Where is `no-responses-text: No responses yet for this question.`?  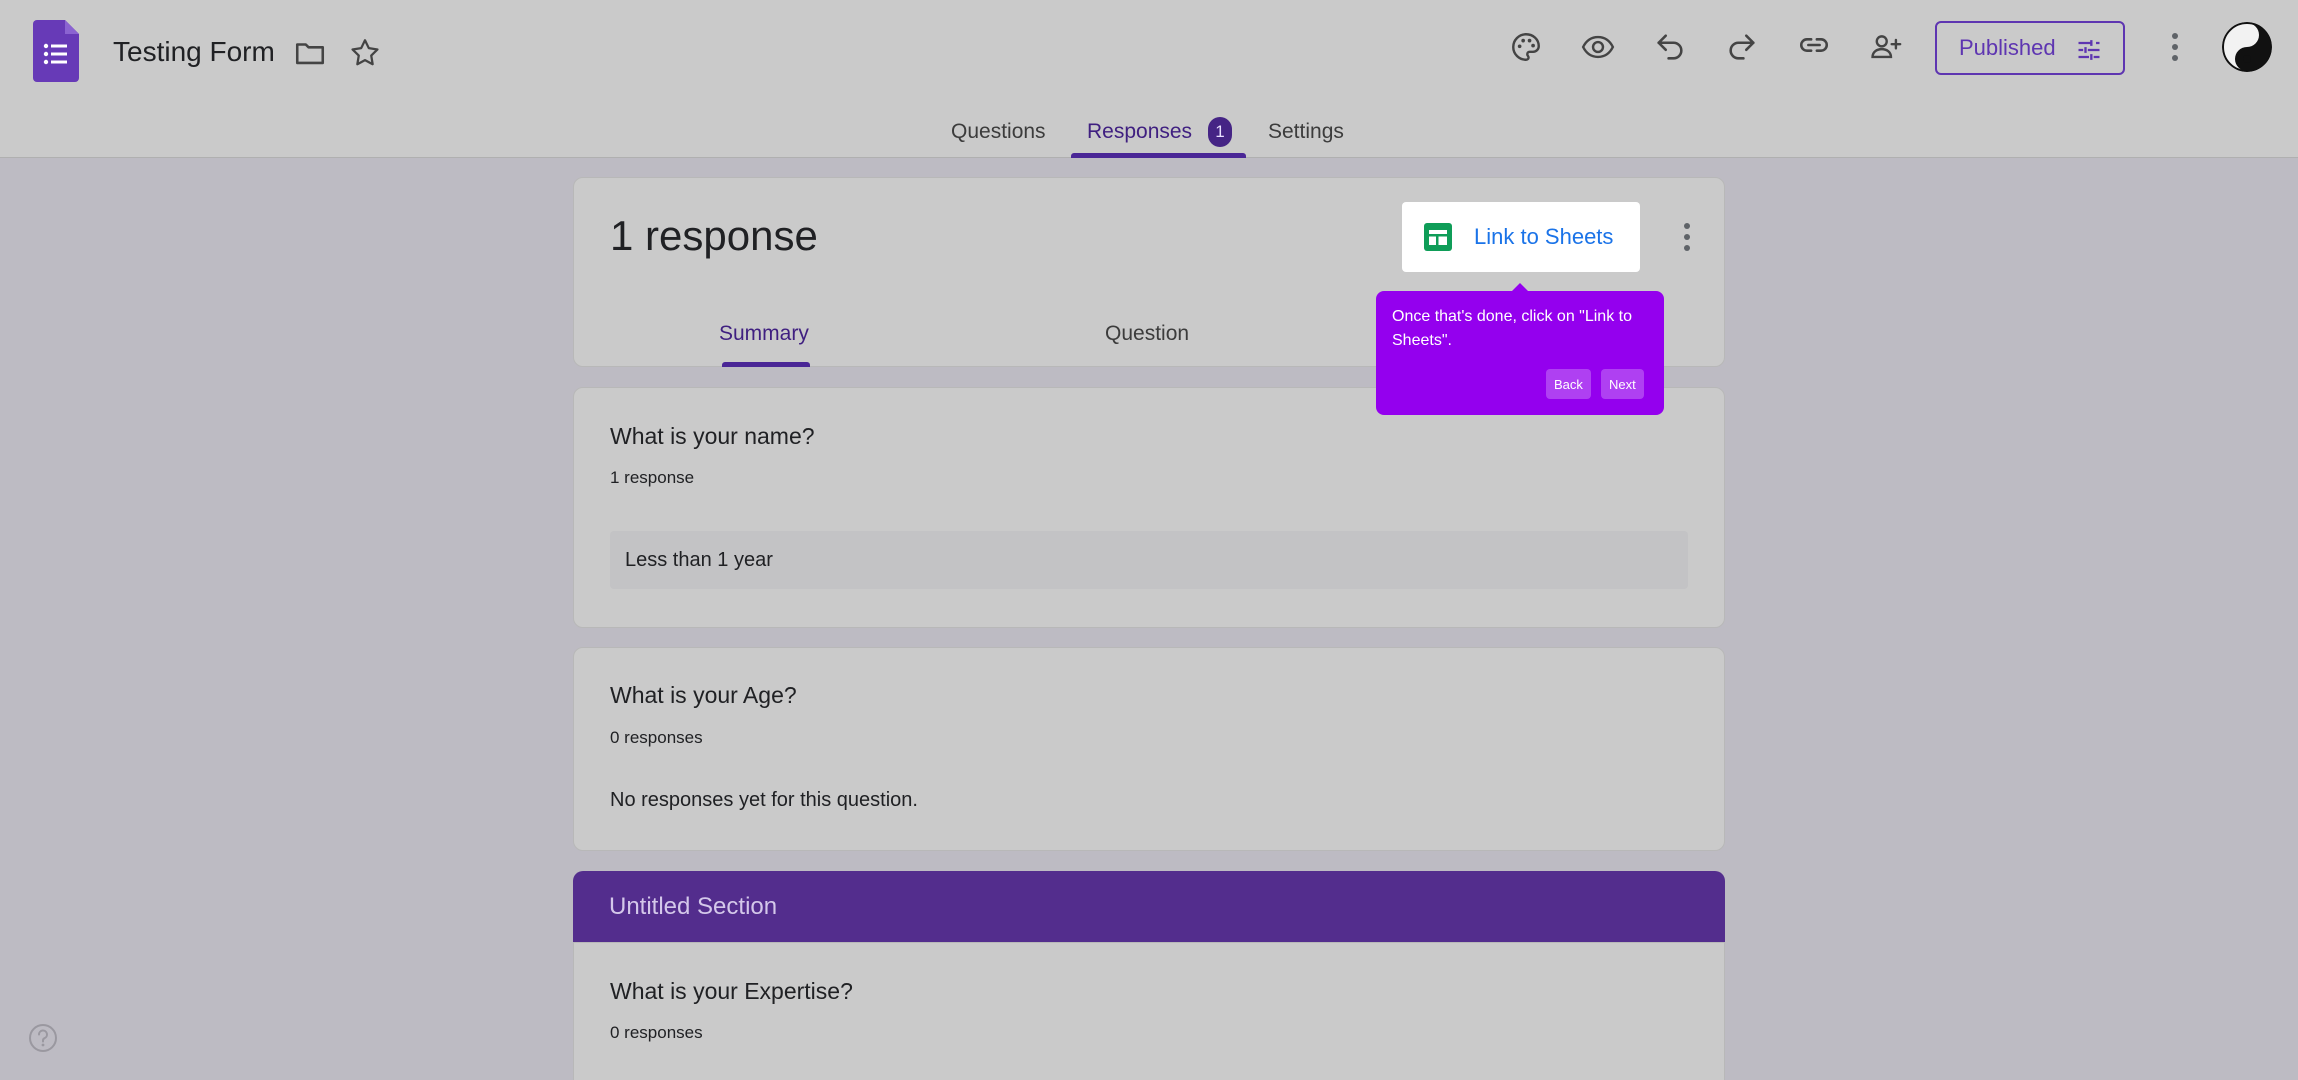
no-responses-text: No responses yet for this question. is located at coordinates (764, 800).